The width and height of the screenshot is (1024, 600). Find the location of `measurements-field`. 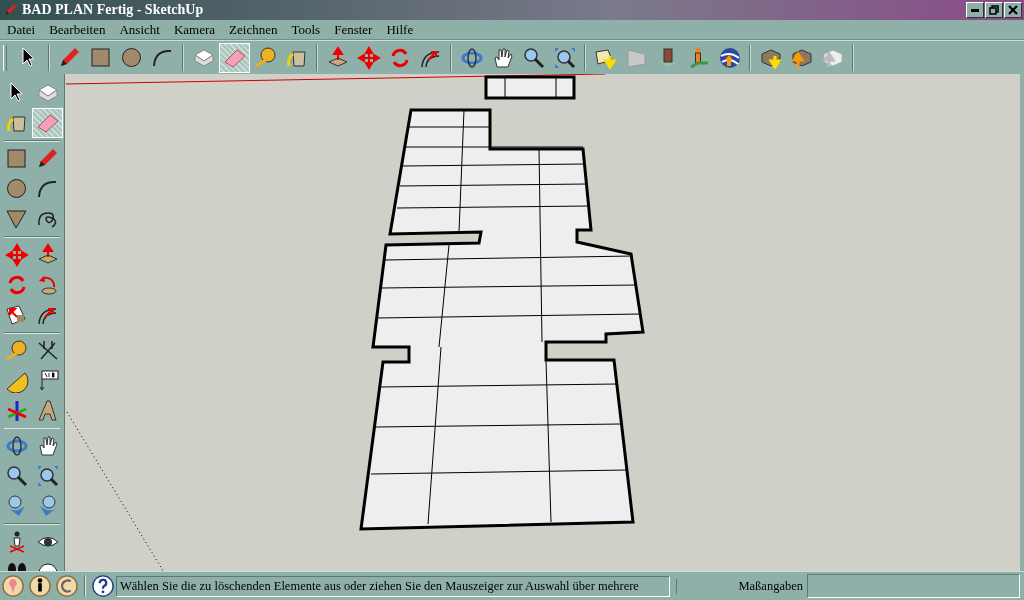

measurements-field is located at coordinates (913, 586).